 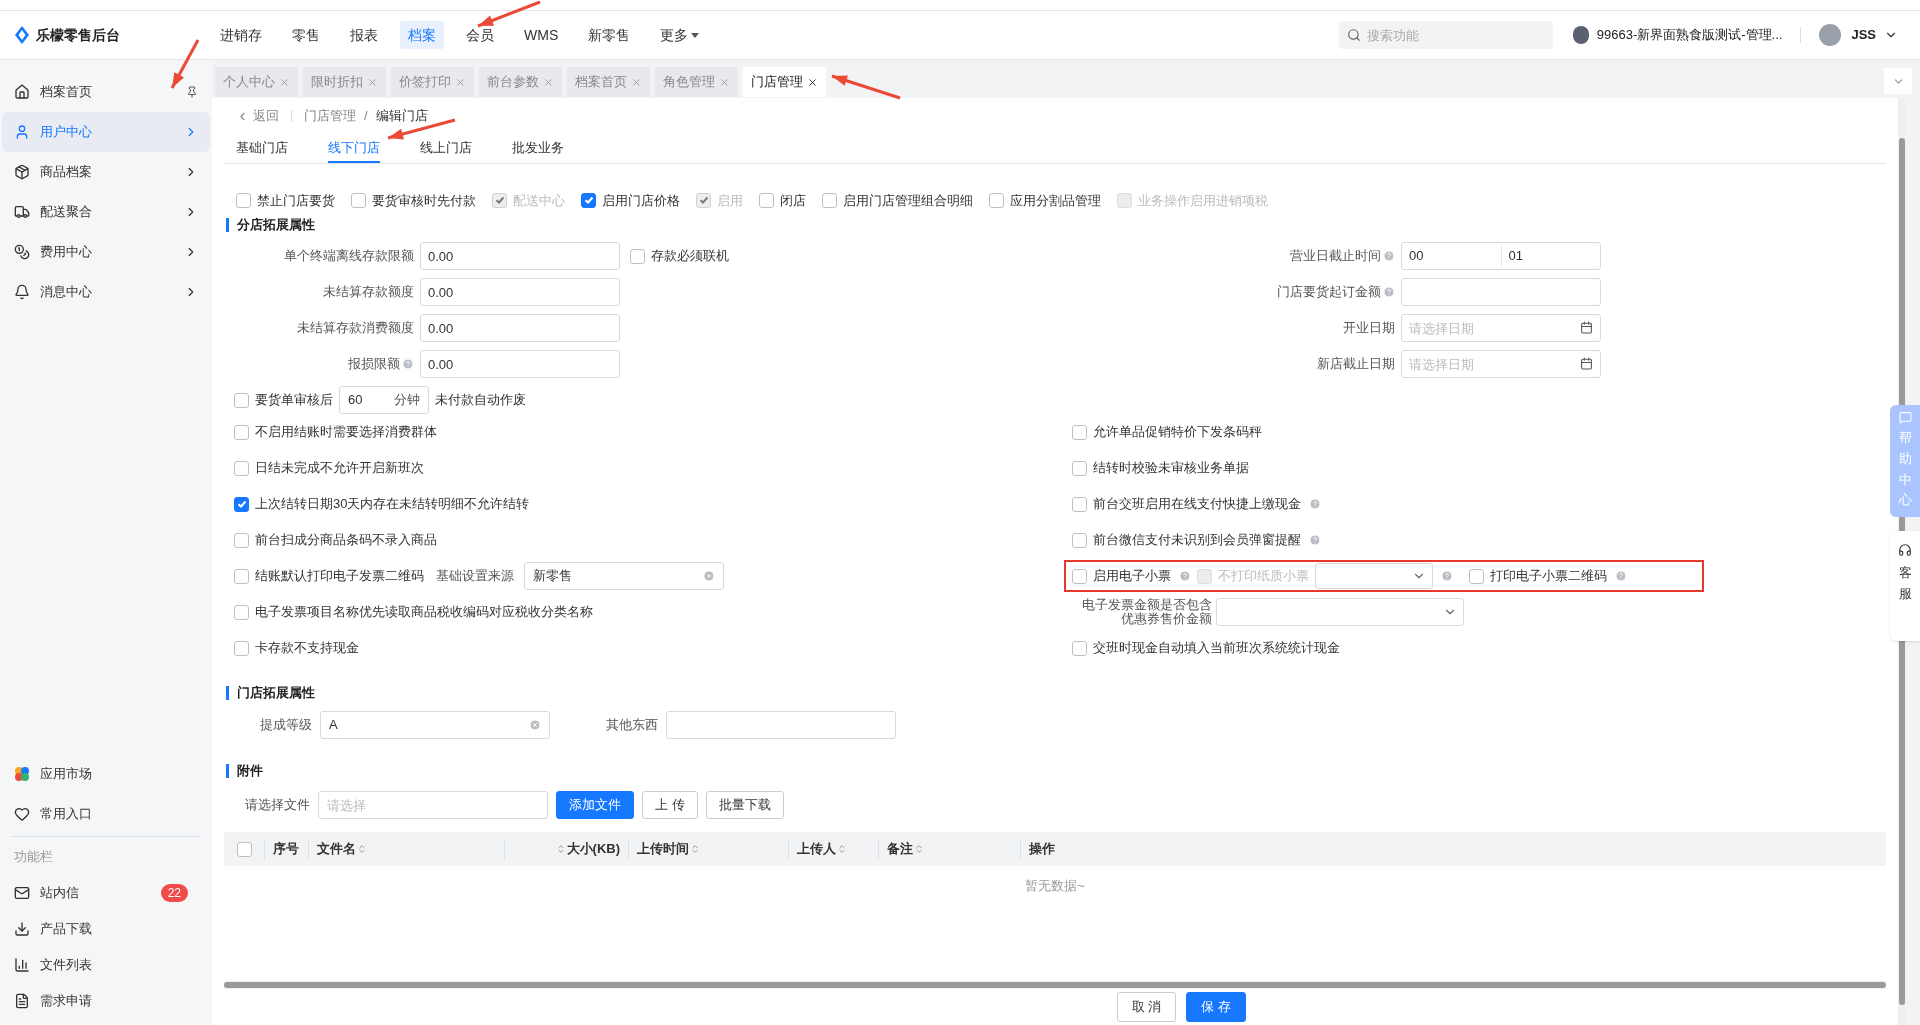 What do you see at coordinates (257, 116) in the screenshot?
I see `back-link: 返回` at bounding box center [257, 116].